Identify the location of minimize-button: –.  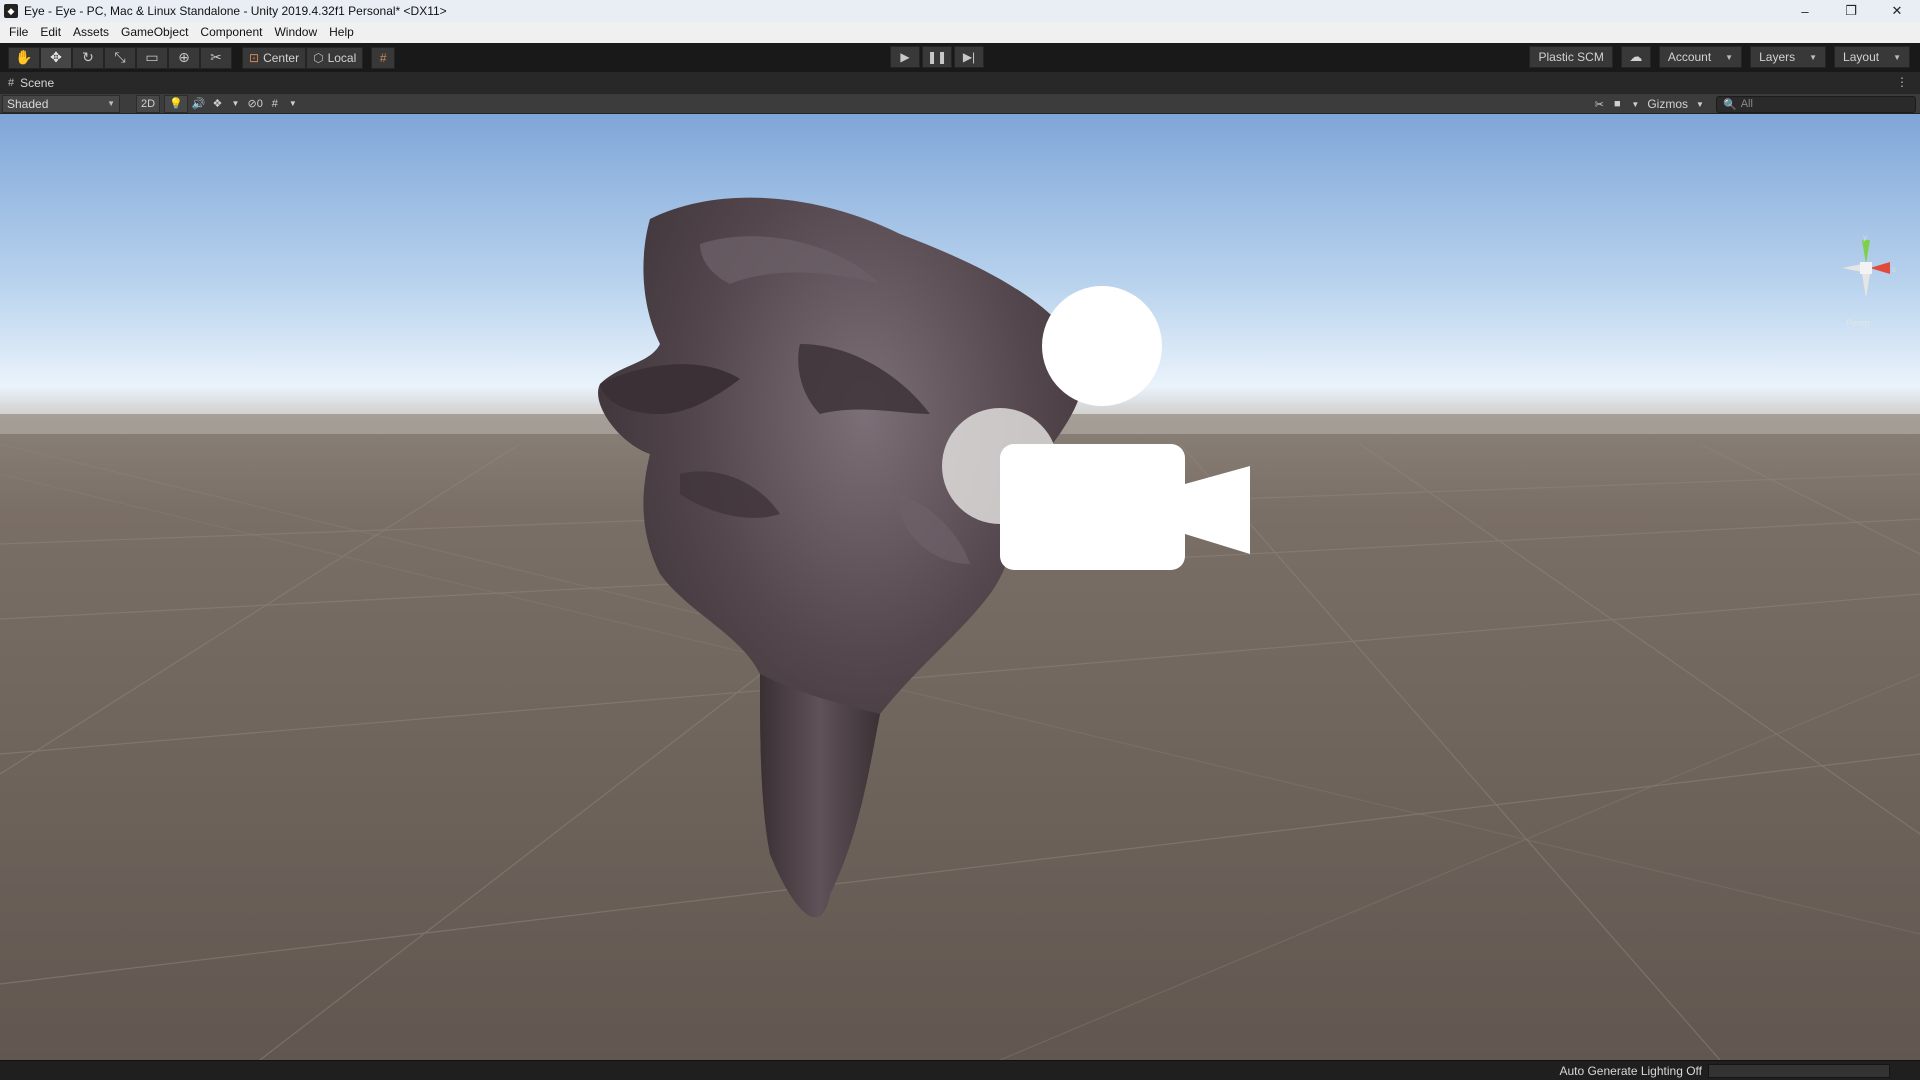
(1805, 11).